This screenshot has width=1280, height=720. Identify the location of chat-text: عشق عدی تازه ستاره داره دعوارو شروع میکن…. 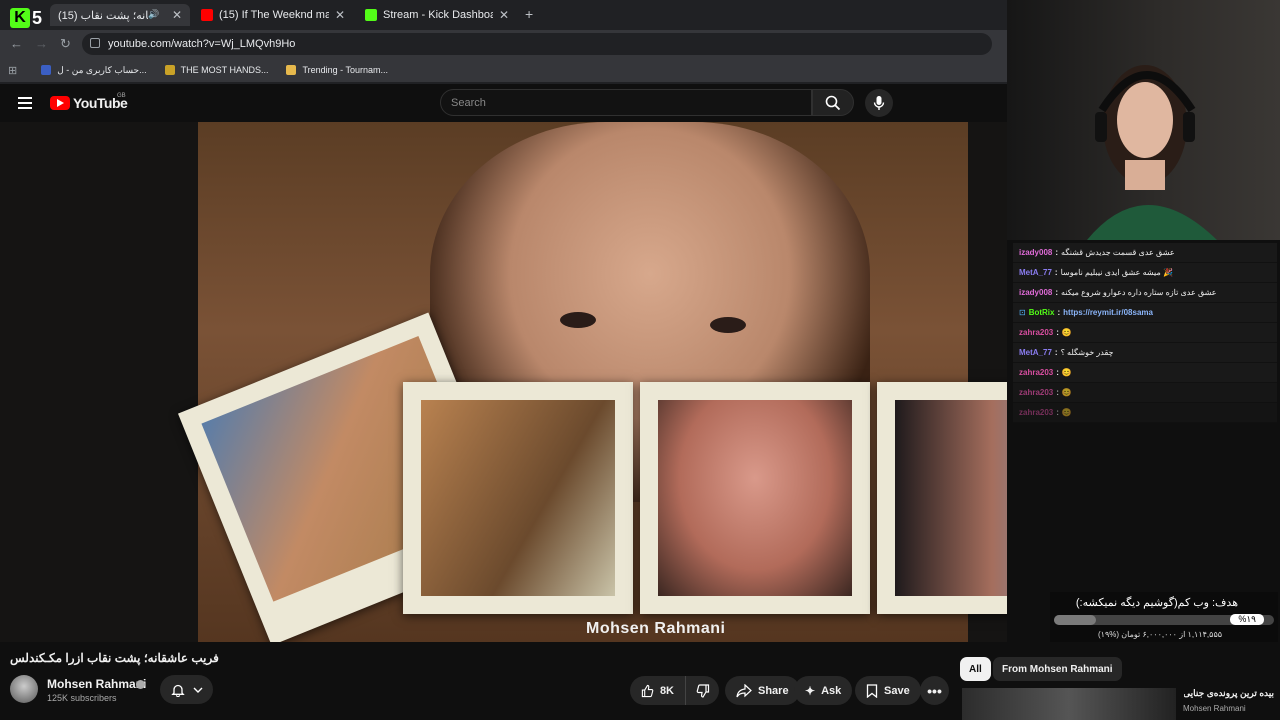
(1139, 292).